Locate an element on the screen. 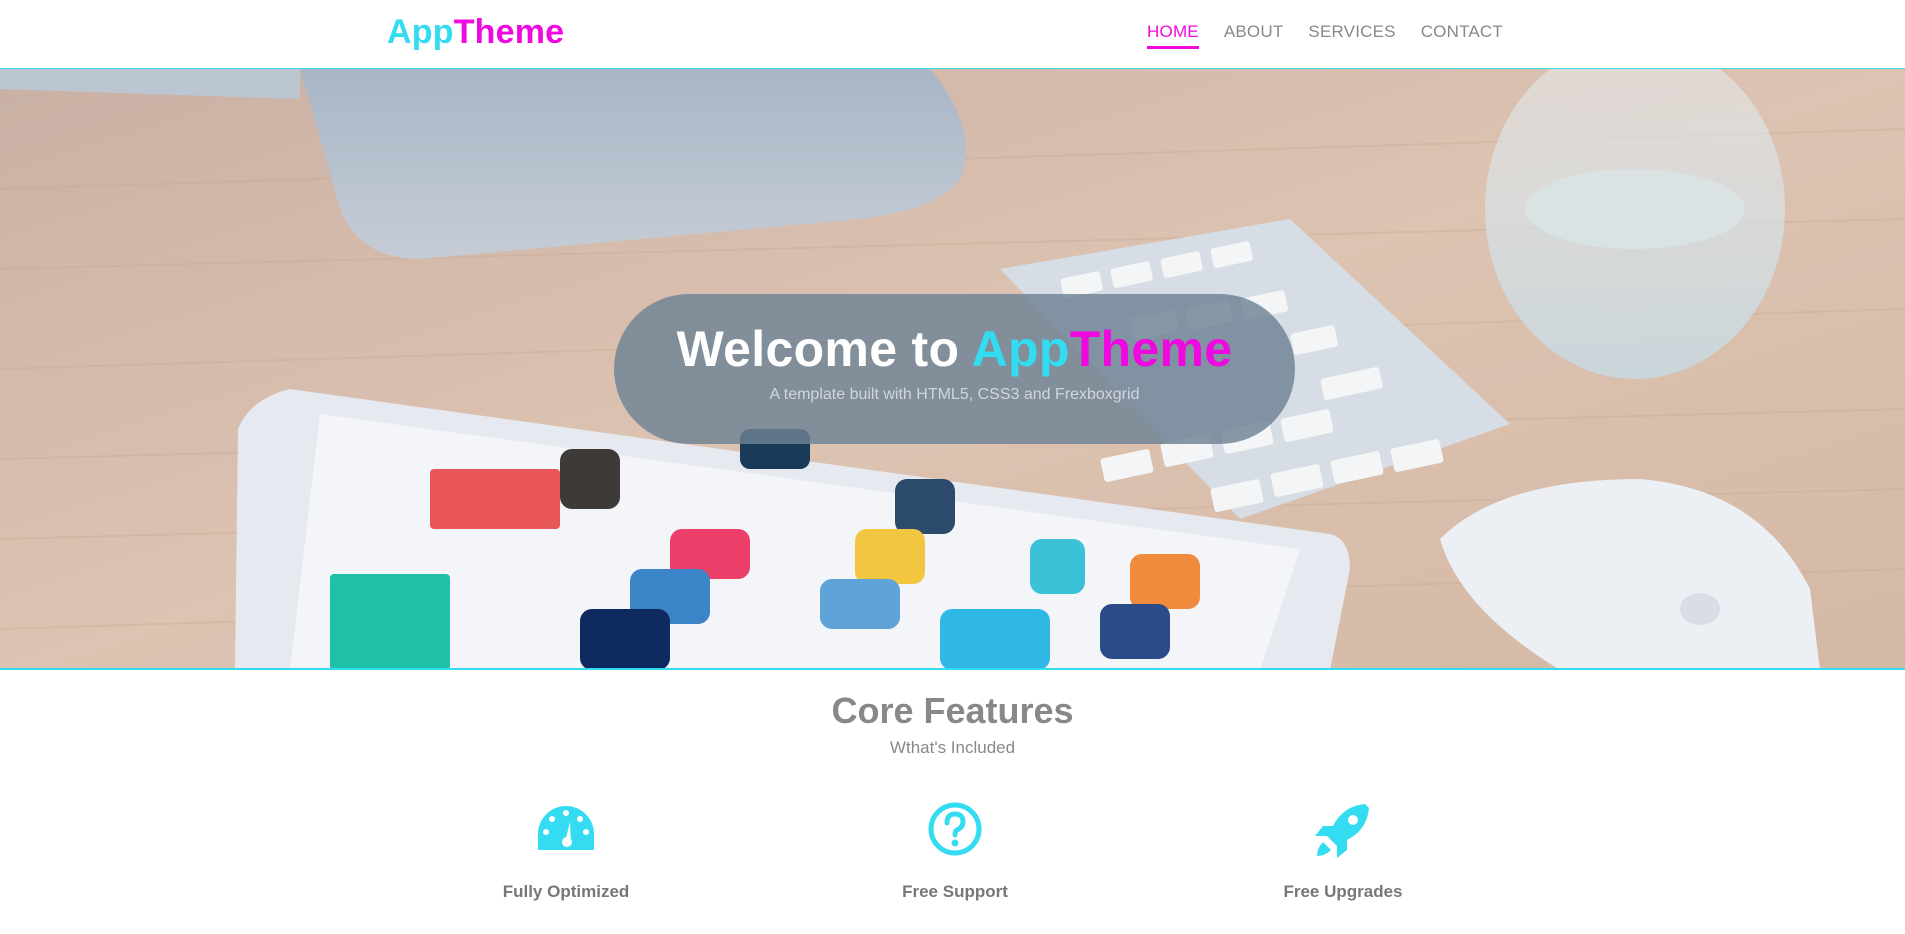 This screenshot has height=934, width=1905. hero-title-prefix: Welcome to is located at coordinates (824, 349).